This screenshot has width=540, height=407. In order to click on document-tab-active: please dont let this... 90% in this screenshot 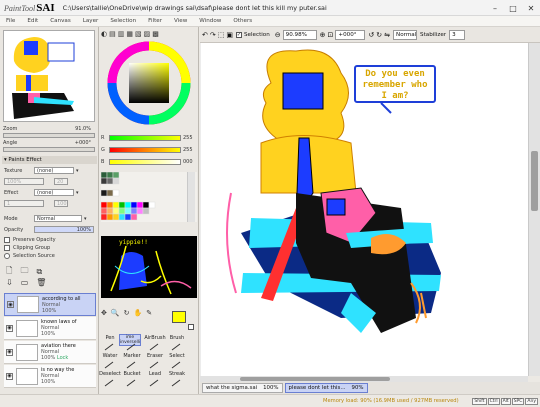, I will do `click(326, 388)`.